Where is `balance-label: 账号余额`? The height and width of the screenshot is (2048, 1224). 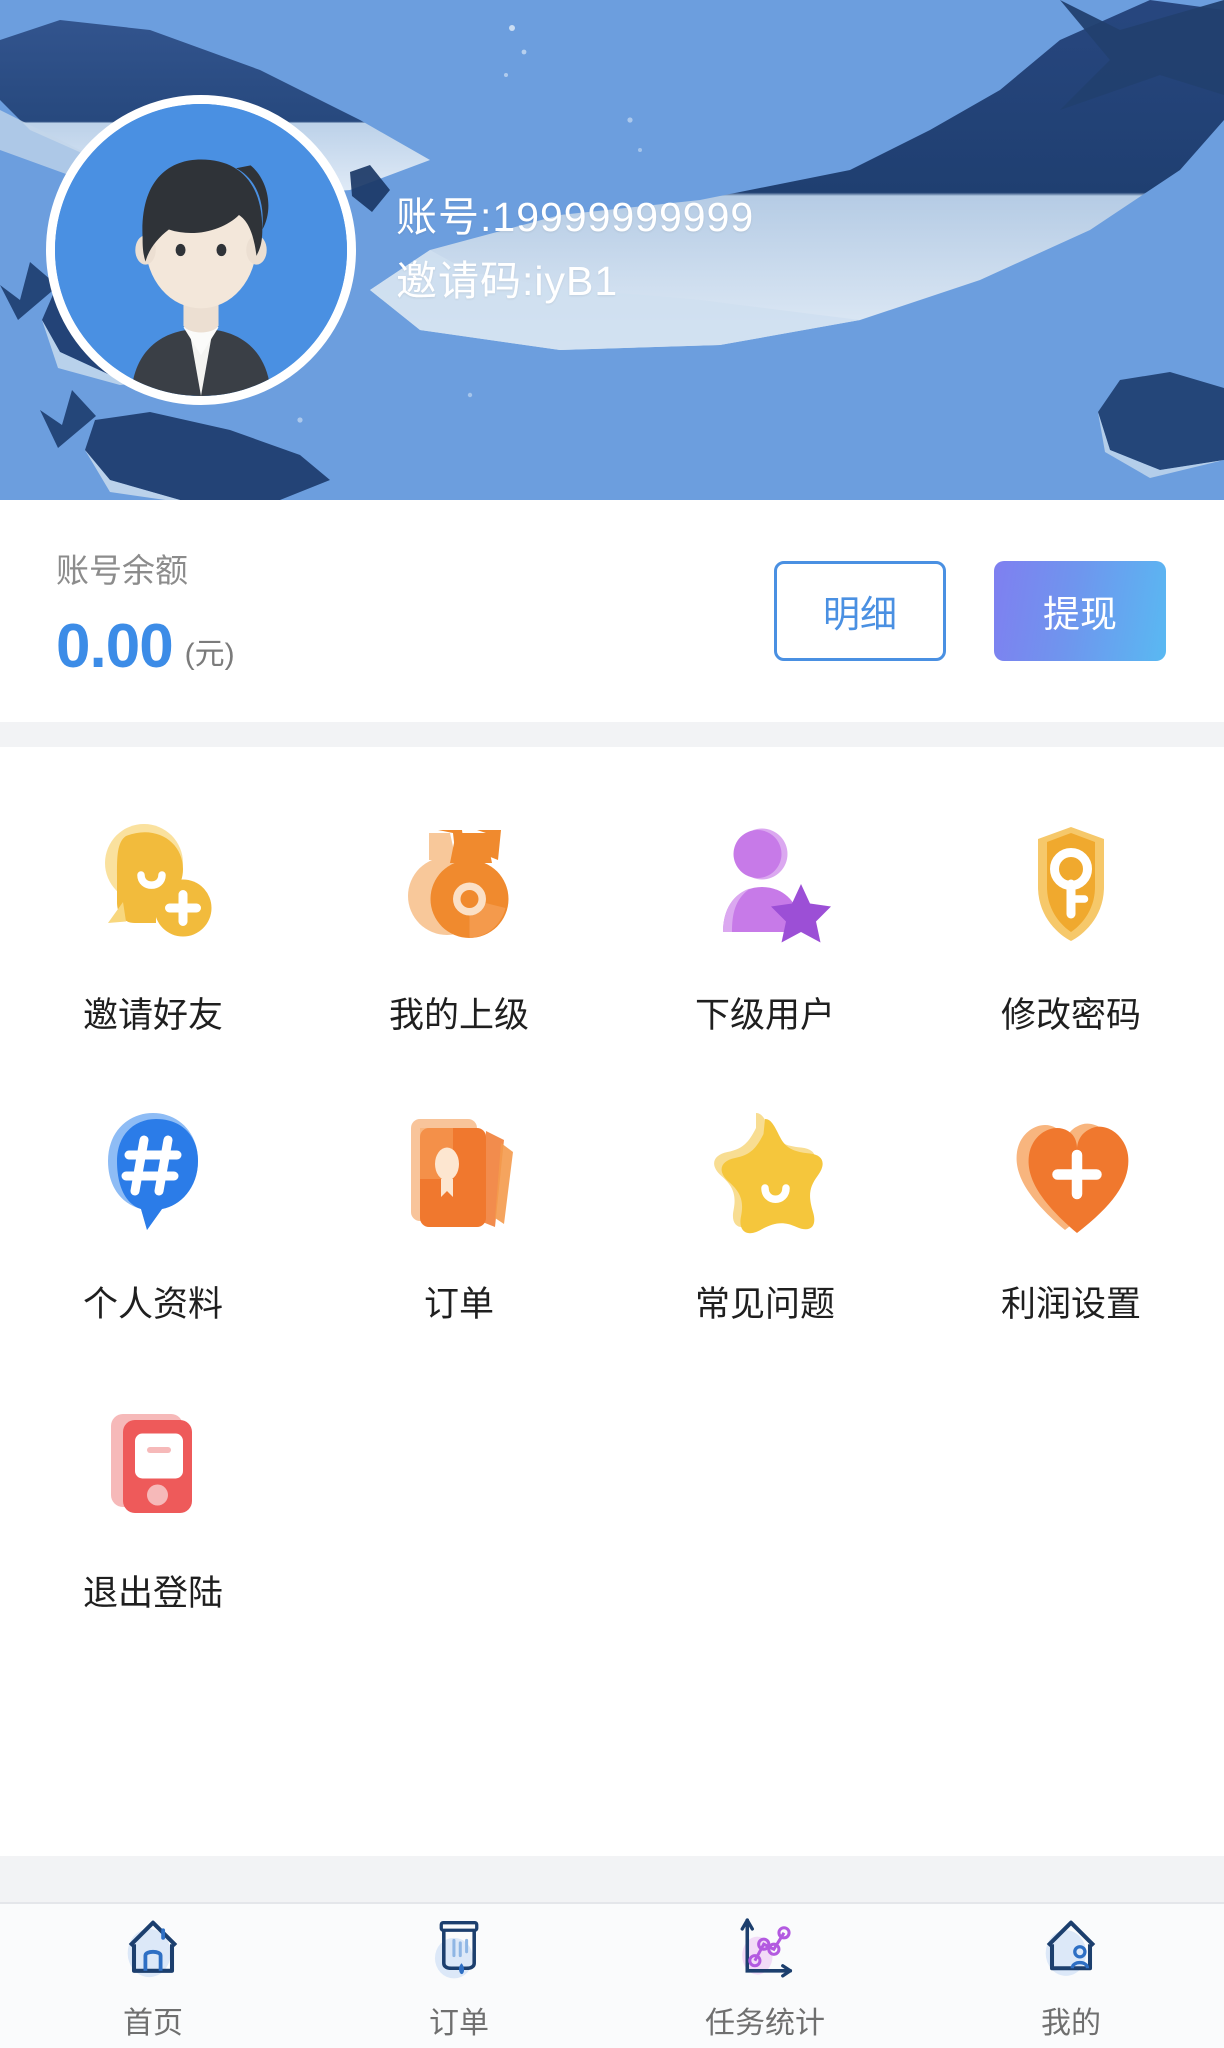
balance-label: 账号余额 is located at coordinates (122, 570).